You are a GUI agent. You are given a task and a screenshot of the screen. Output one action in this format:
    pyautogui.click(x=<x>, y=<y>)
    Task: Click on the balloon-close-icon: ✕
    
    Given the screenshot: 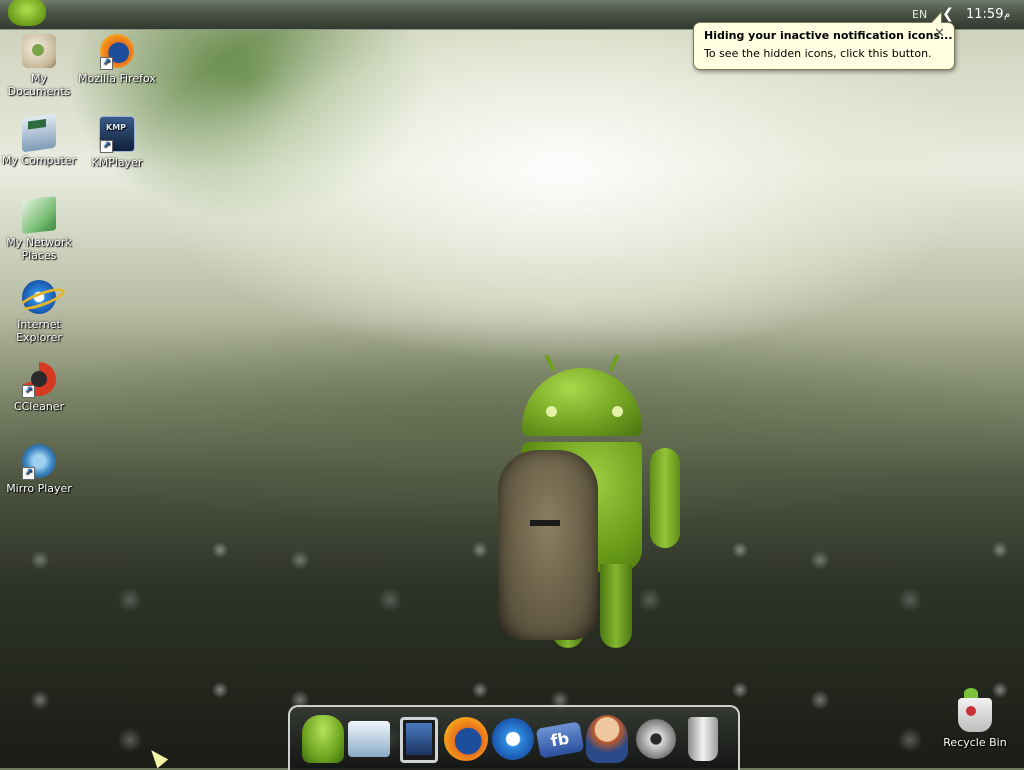 What is the action you would take?
    pyautogui.click(x=939, y=33)
    